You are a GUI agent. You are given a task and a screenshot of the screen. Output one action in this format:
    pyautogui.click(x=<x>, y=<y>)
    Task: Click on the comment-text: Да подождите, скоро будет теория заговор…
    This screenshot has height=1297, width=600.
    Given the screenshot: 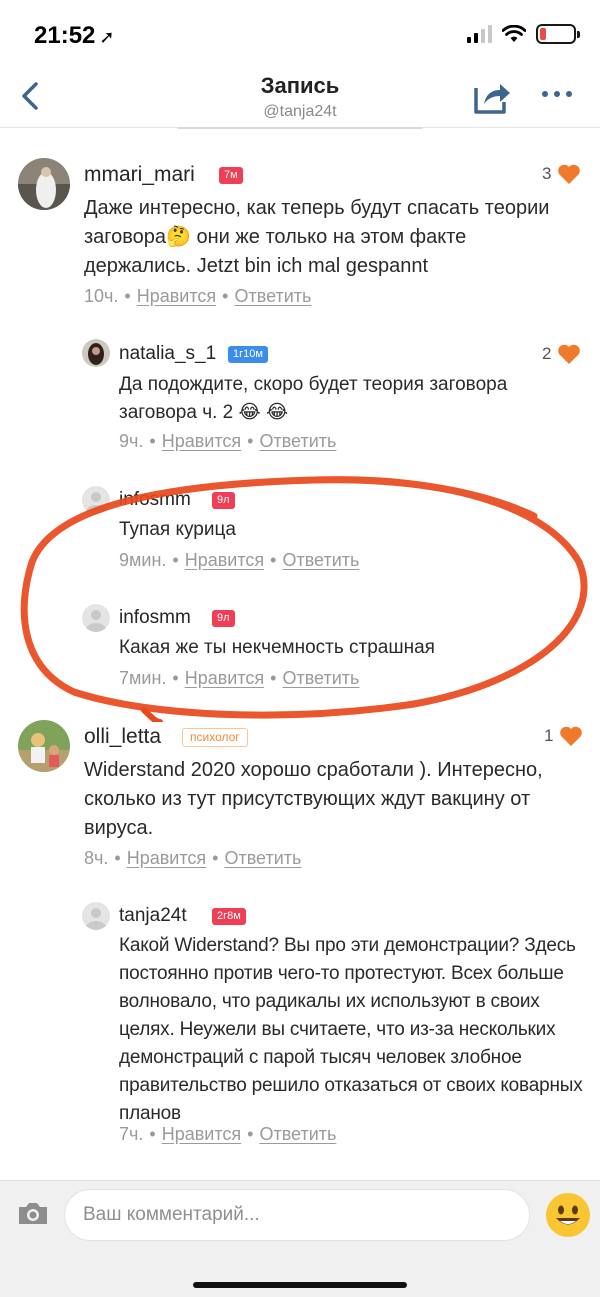 What is the action you would take?
    pyautogui.click(x=313, y=398)
    